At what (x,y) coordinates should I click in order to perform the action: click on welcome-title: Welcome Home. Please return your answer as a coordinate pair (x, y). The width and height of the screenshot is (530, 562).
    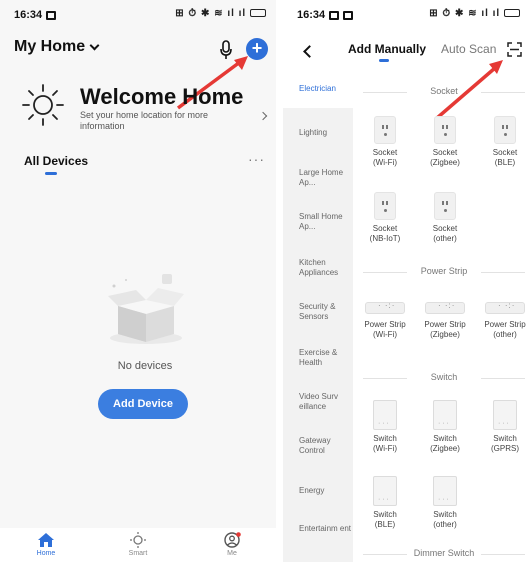
    Looking at the image, I should click on (162, 96).